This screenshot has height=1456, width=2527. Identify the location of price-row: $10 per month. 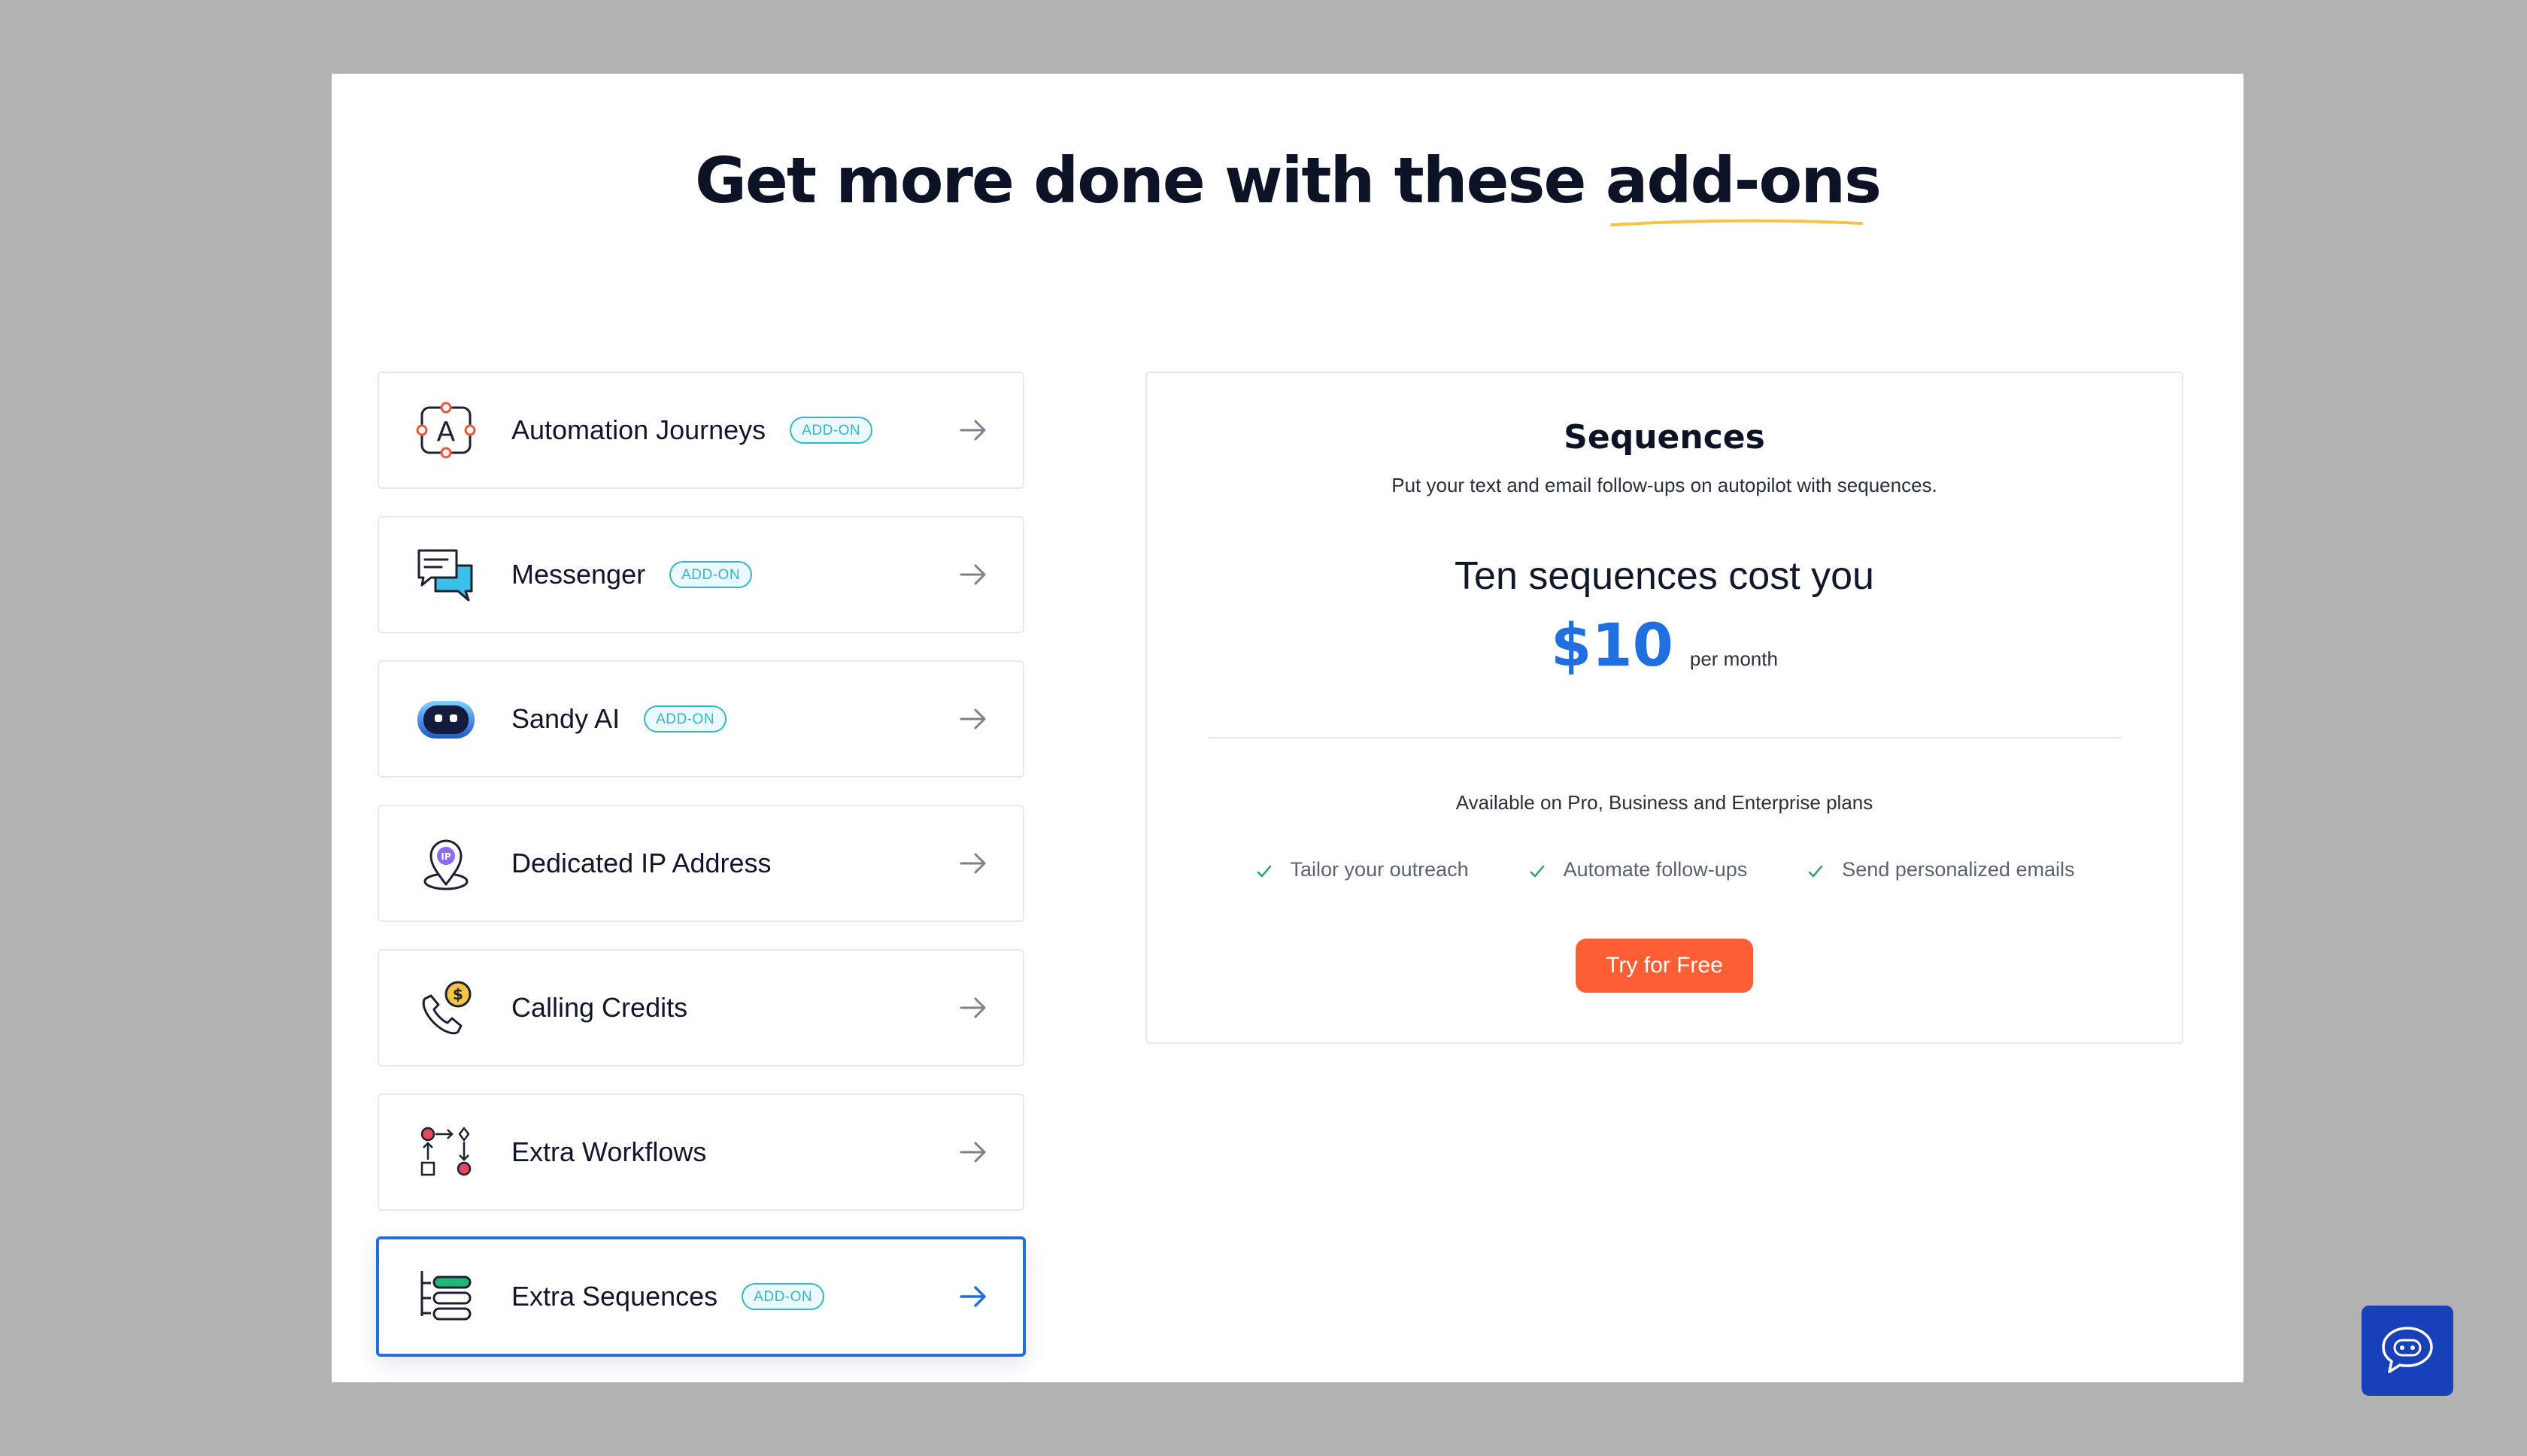
(1664, 646).